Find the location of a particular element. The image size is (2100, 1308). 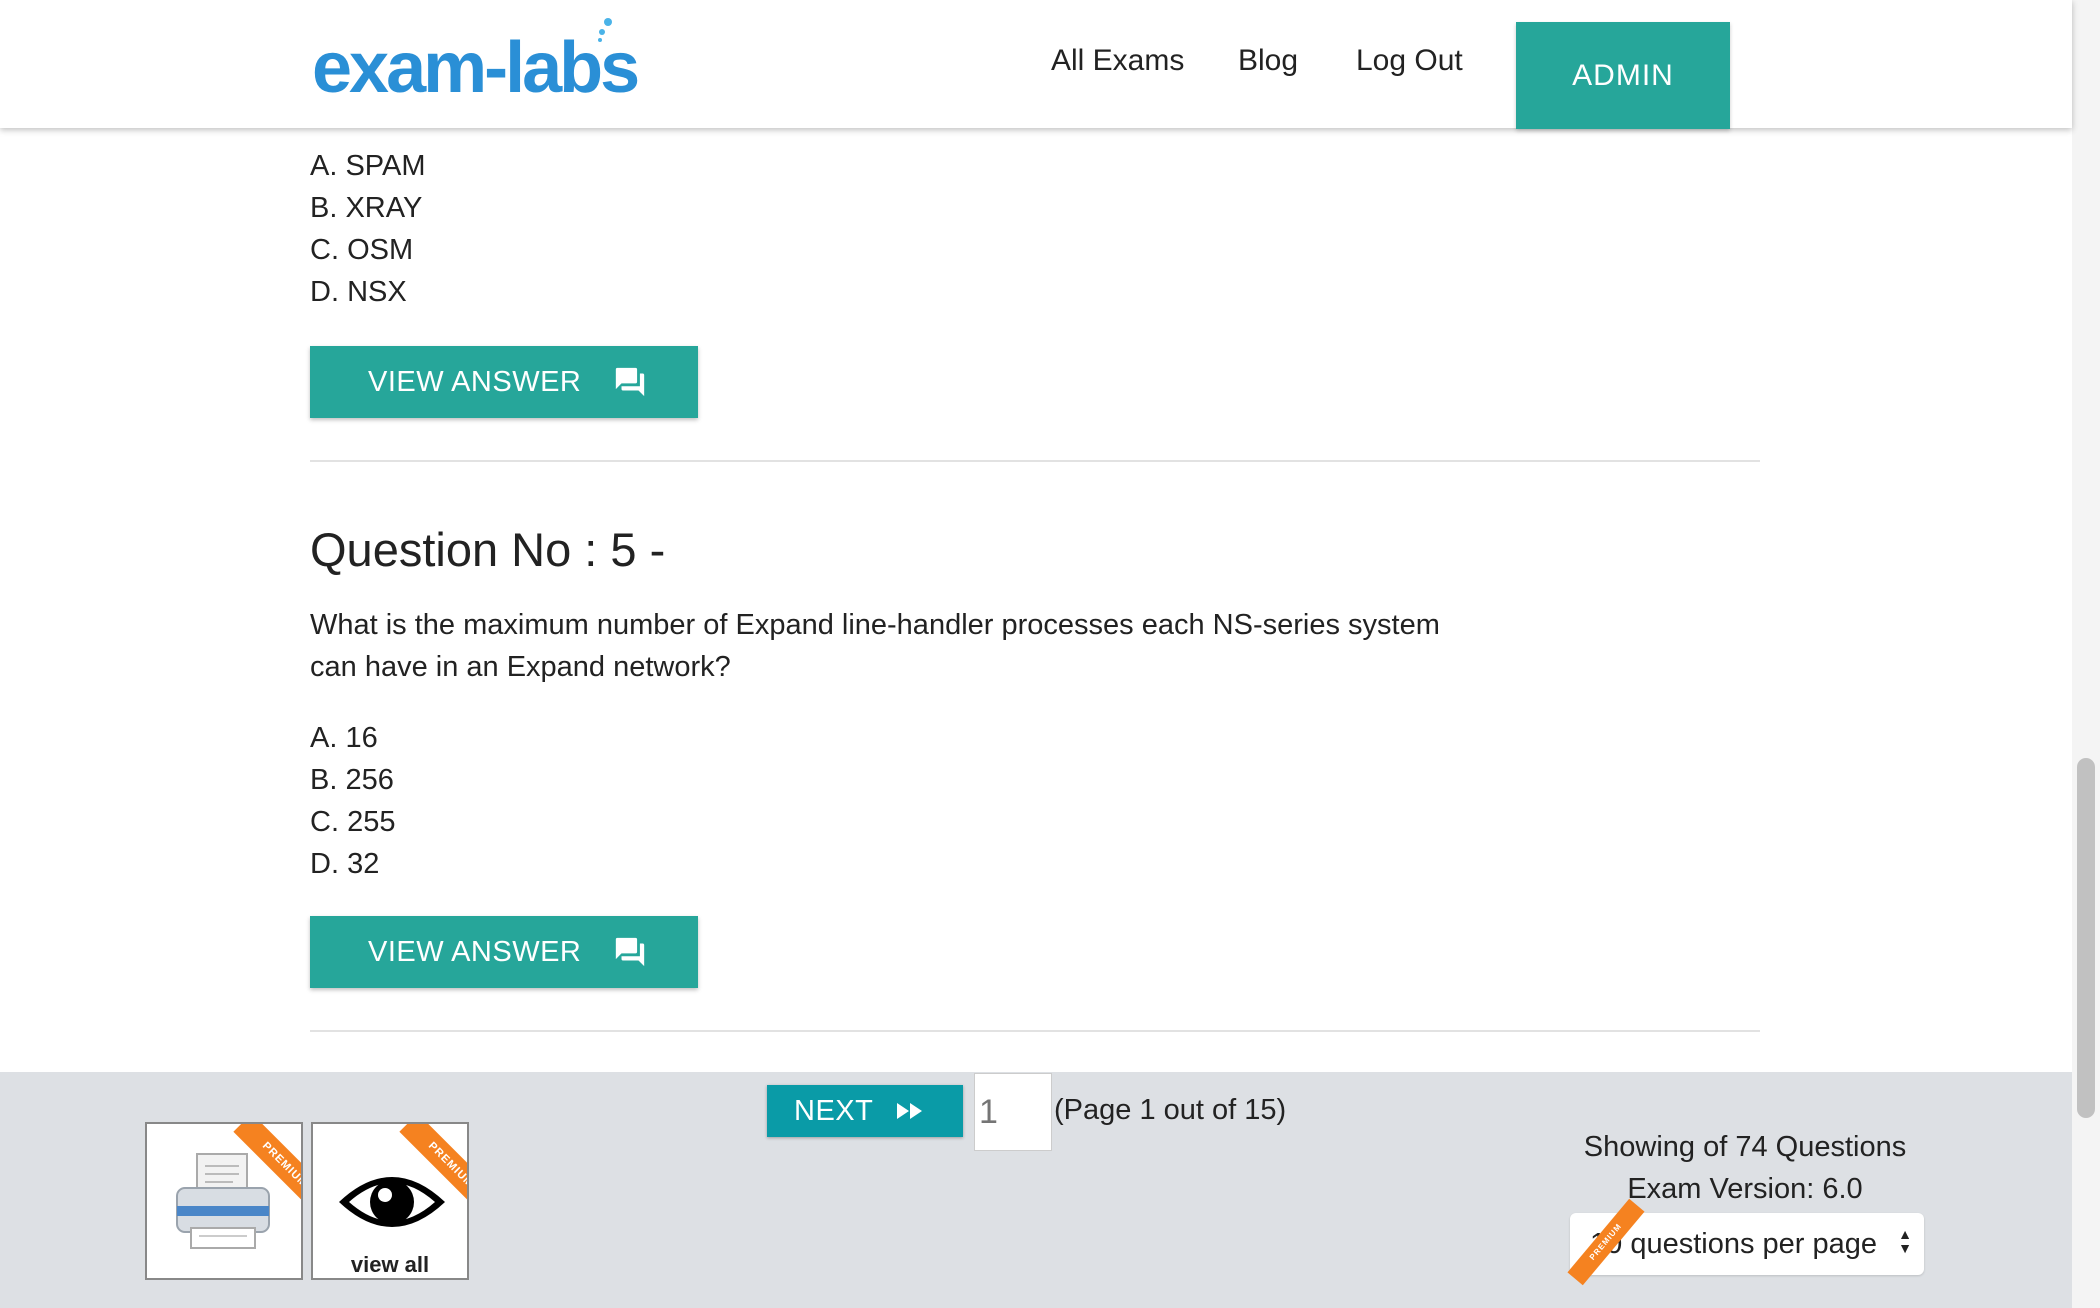

option-b: B. 256 is located at coordinates (352, 780).